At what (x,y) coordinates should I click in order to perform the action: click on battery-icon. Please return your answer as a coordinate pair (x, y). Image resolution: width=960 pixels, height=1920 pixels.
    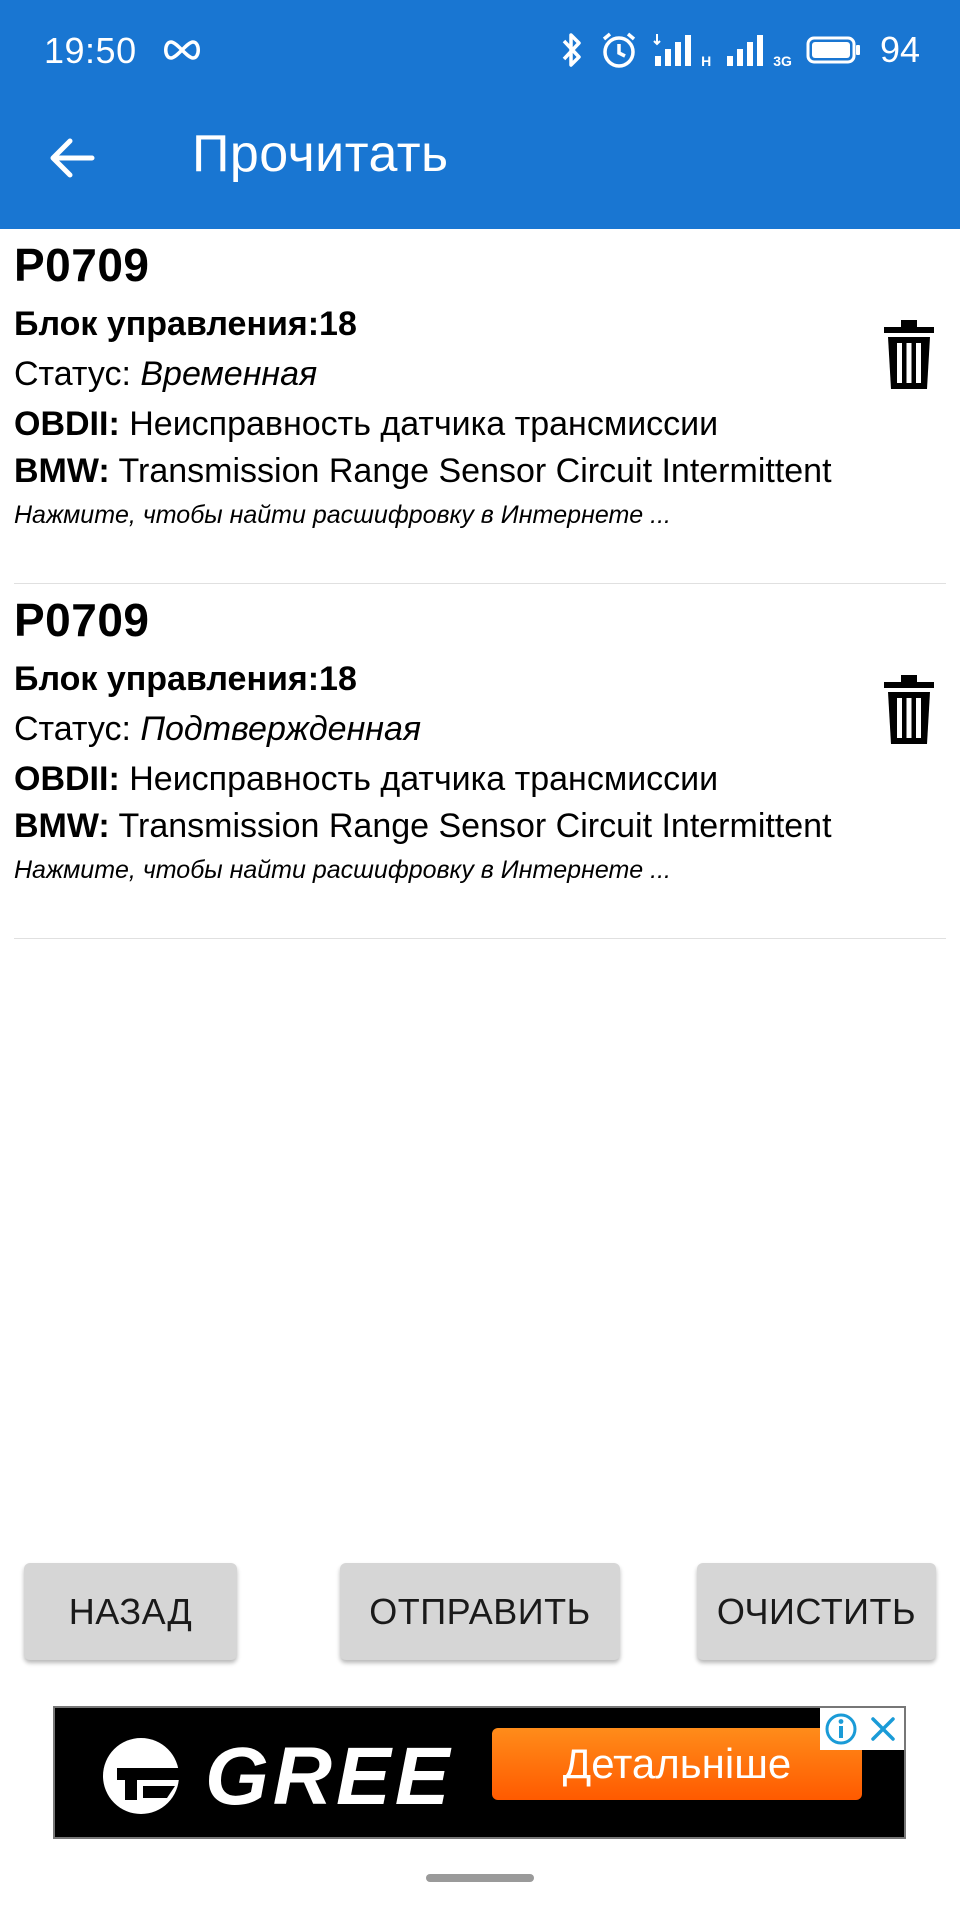
    Looking at the image, I should click on (833, 50).